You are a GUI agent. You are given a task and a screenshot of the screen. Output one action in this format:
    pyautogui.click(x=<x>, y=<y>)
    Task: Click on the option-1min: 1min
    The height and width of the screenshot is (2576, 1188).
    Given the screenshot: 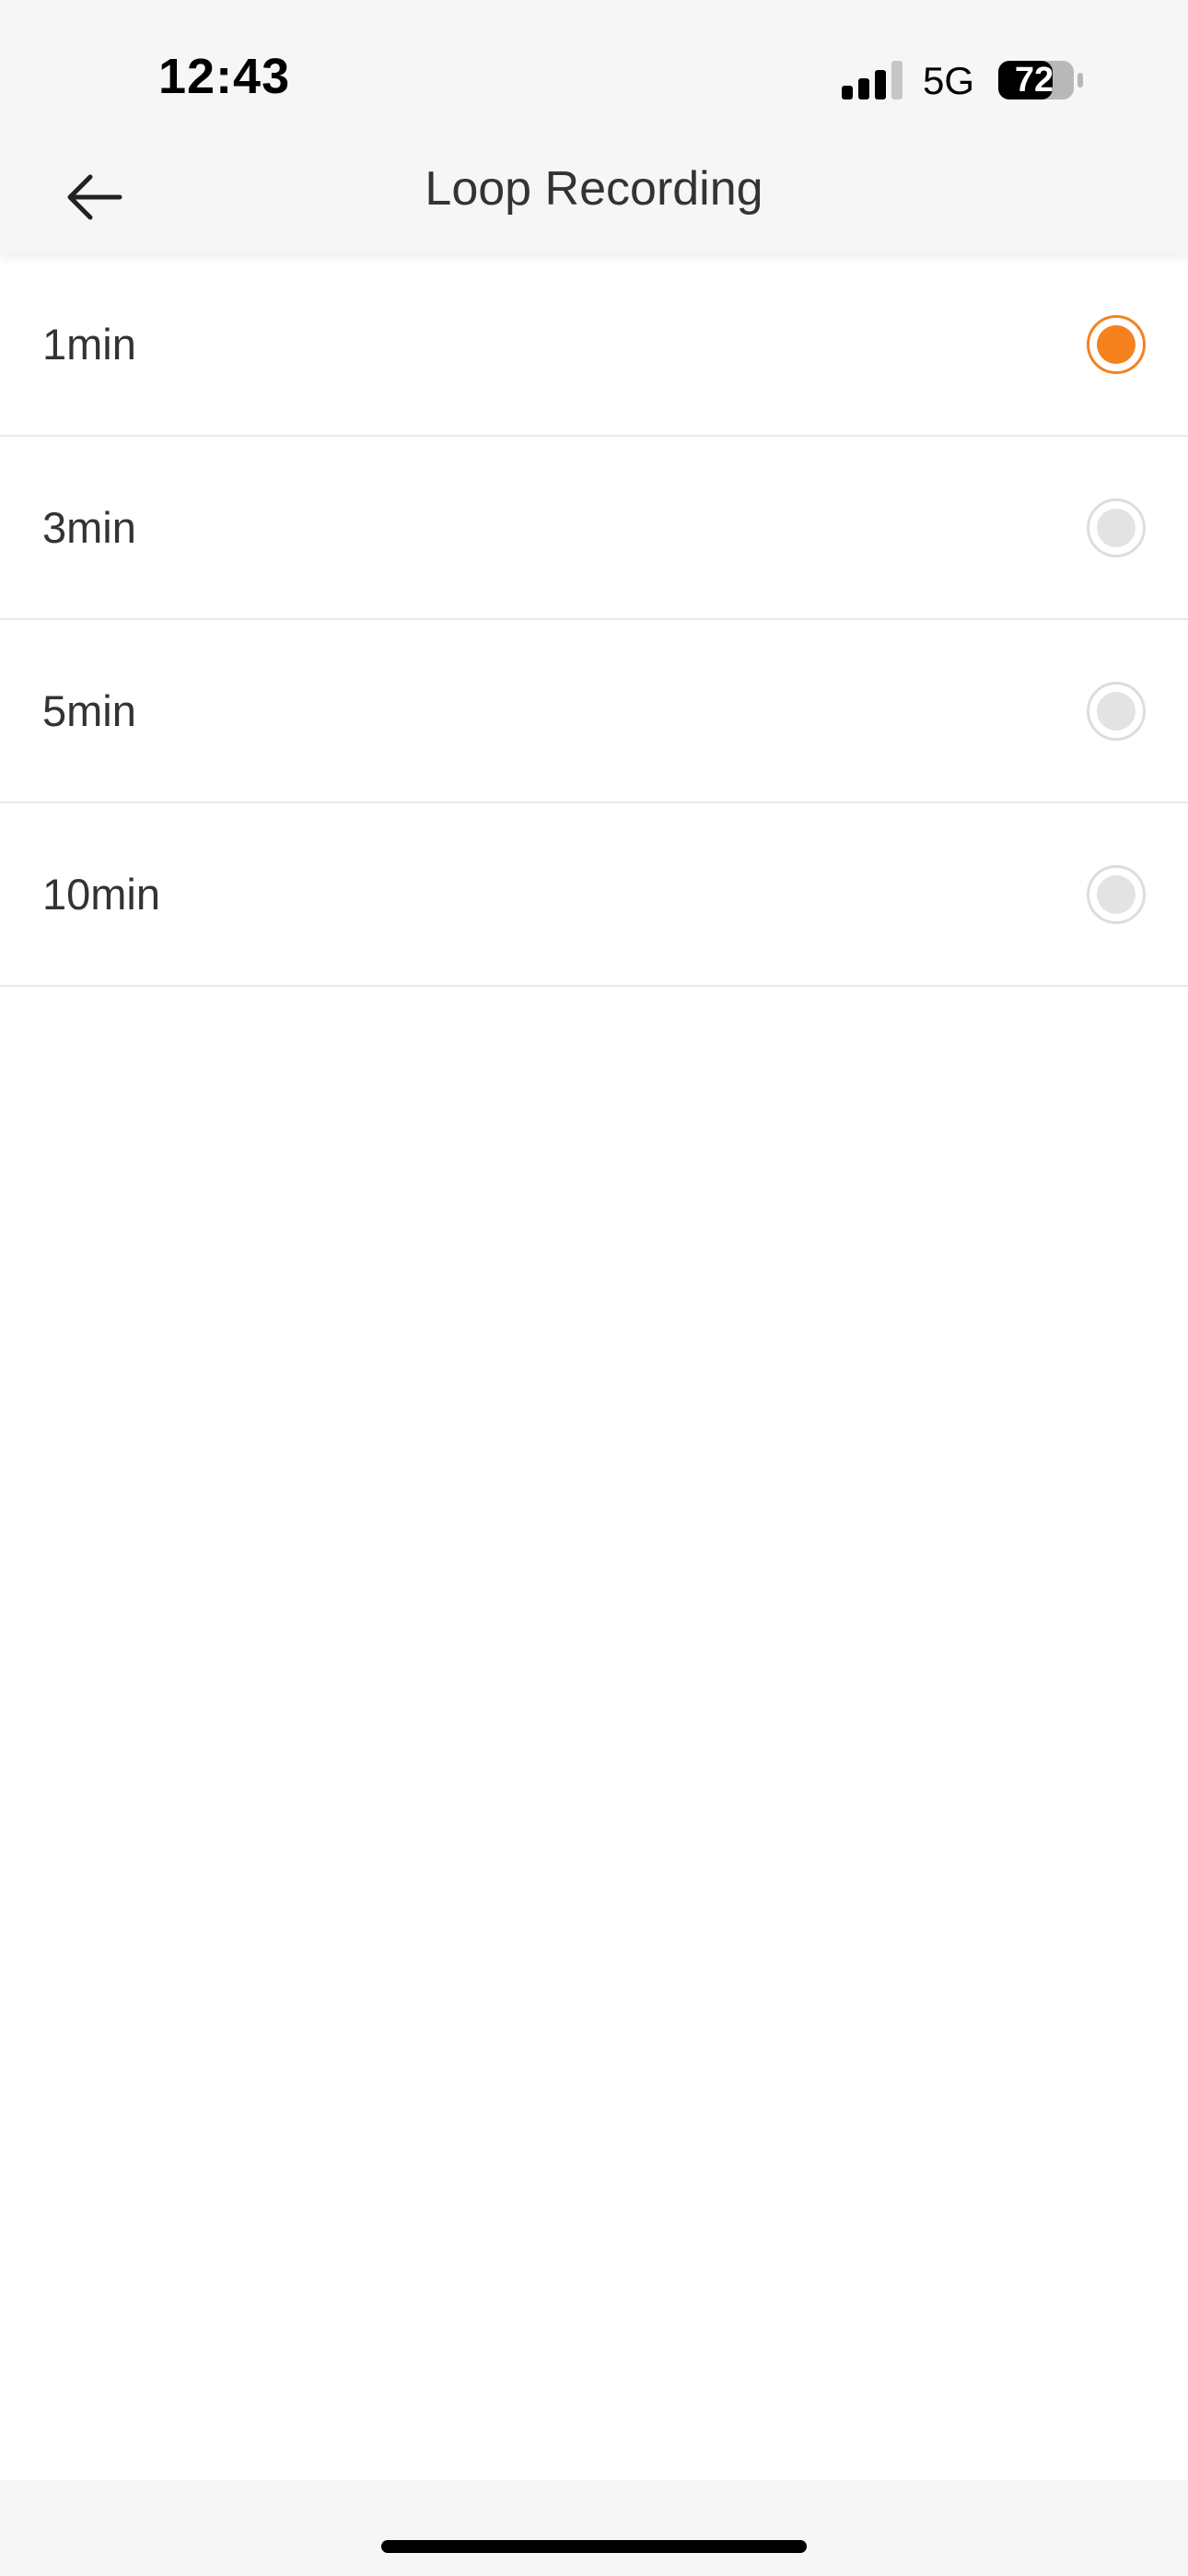 What is the action you would take?
    pyautogui.click(x=594, y=345)
    